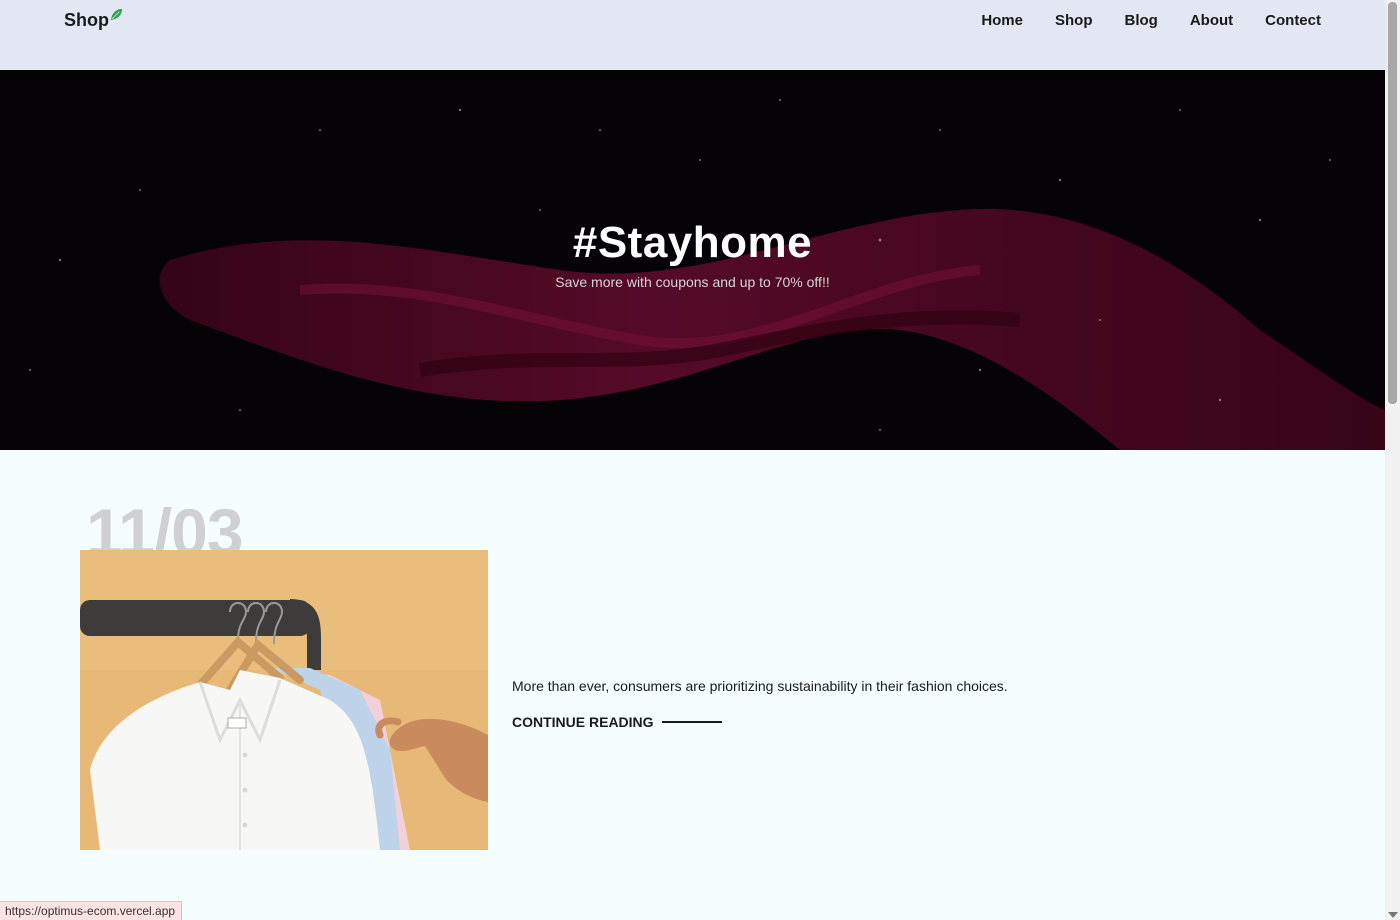  I want to click on nav-link-about: About, so click(1211, 20).